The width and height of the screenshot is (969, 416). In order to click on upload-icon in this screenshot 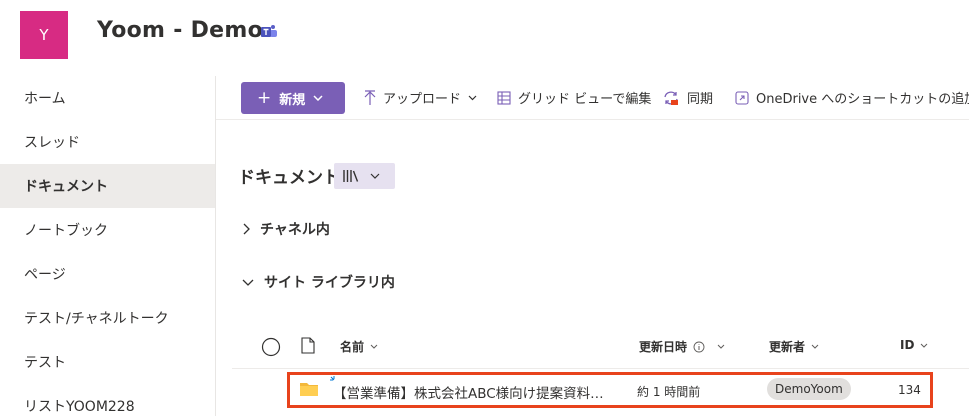, I will do `click(370, 97)`.